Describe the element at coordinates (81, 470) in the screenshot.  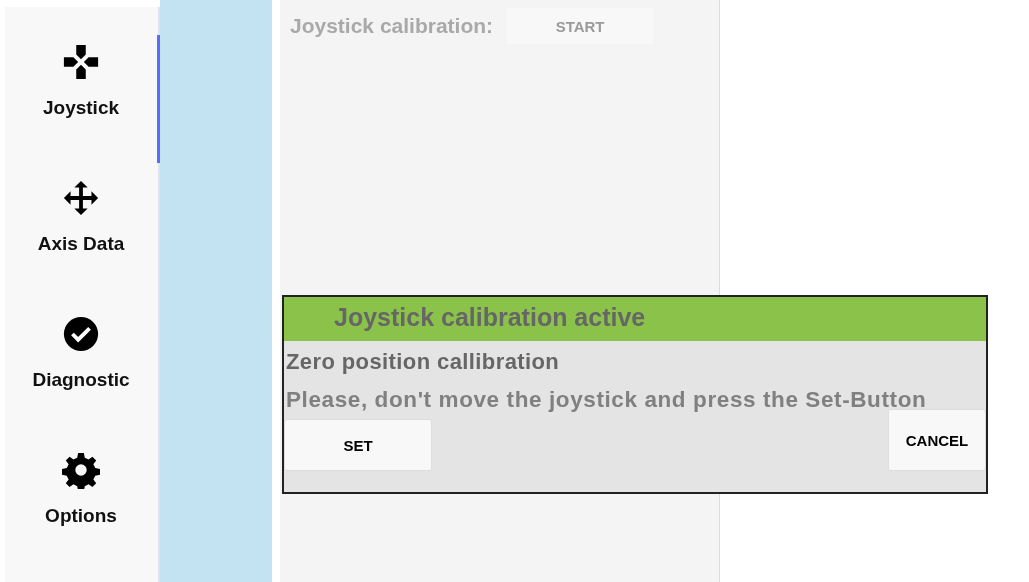
I see `settings-icon` at that location.